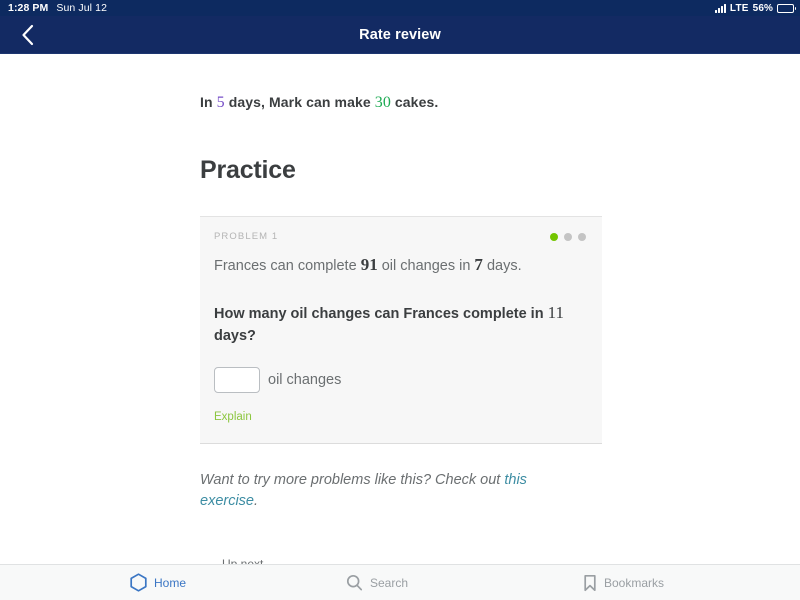  I want to click on summary-middle: days, Mark can make, so click(299, 102).